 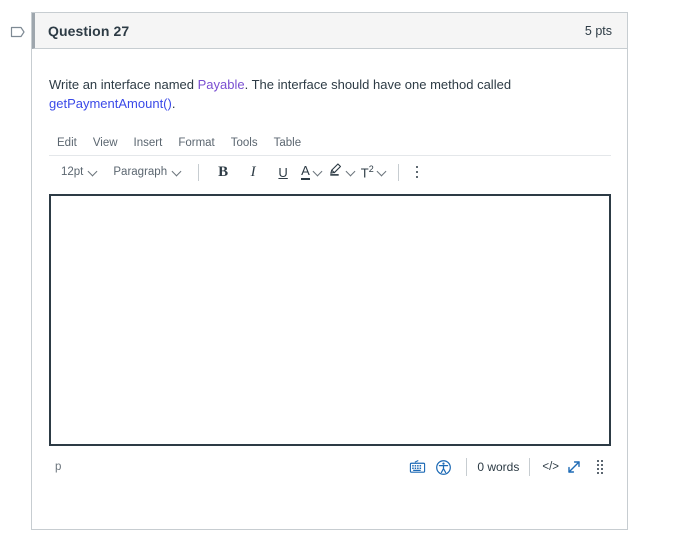 I want to click on menu-format: Format, so click(x=196, y=143).